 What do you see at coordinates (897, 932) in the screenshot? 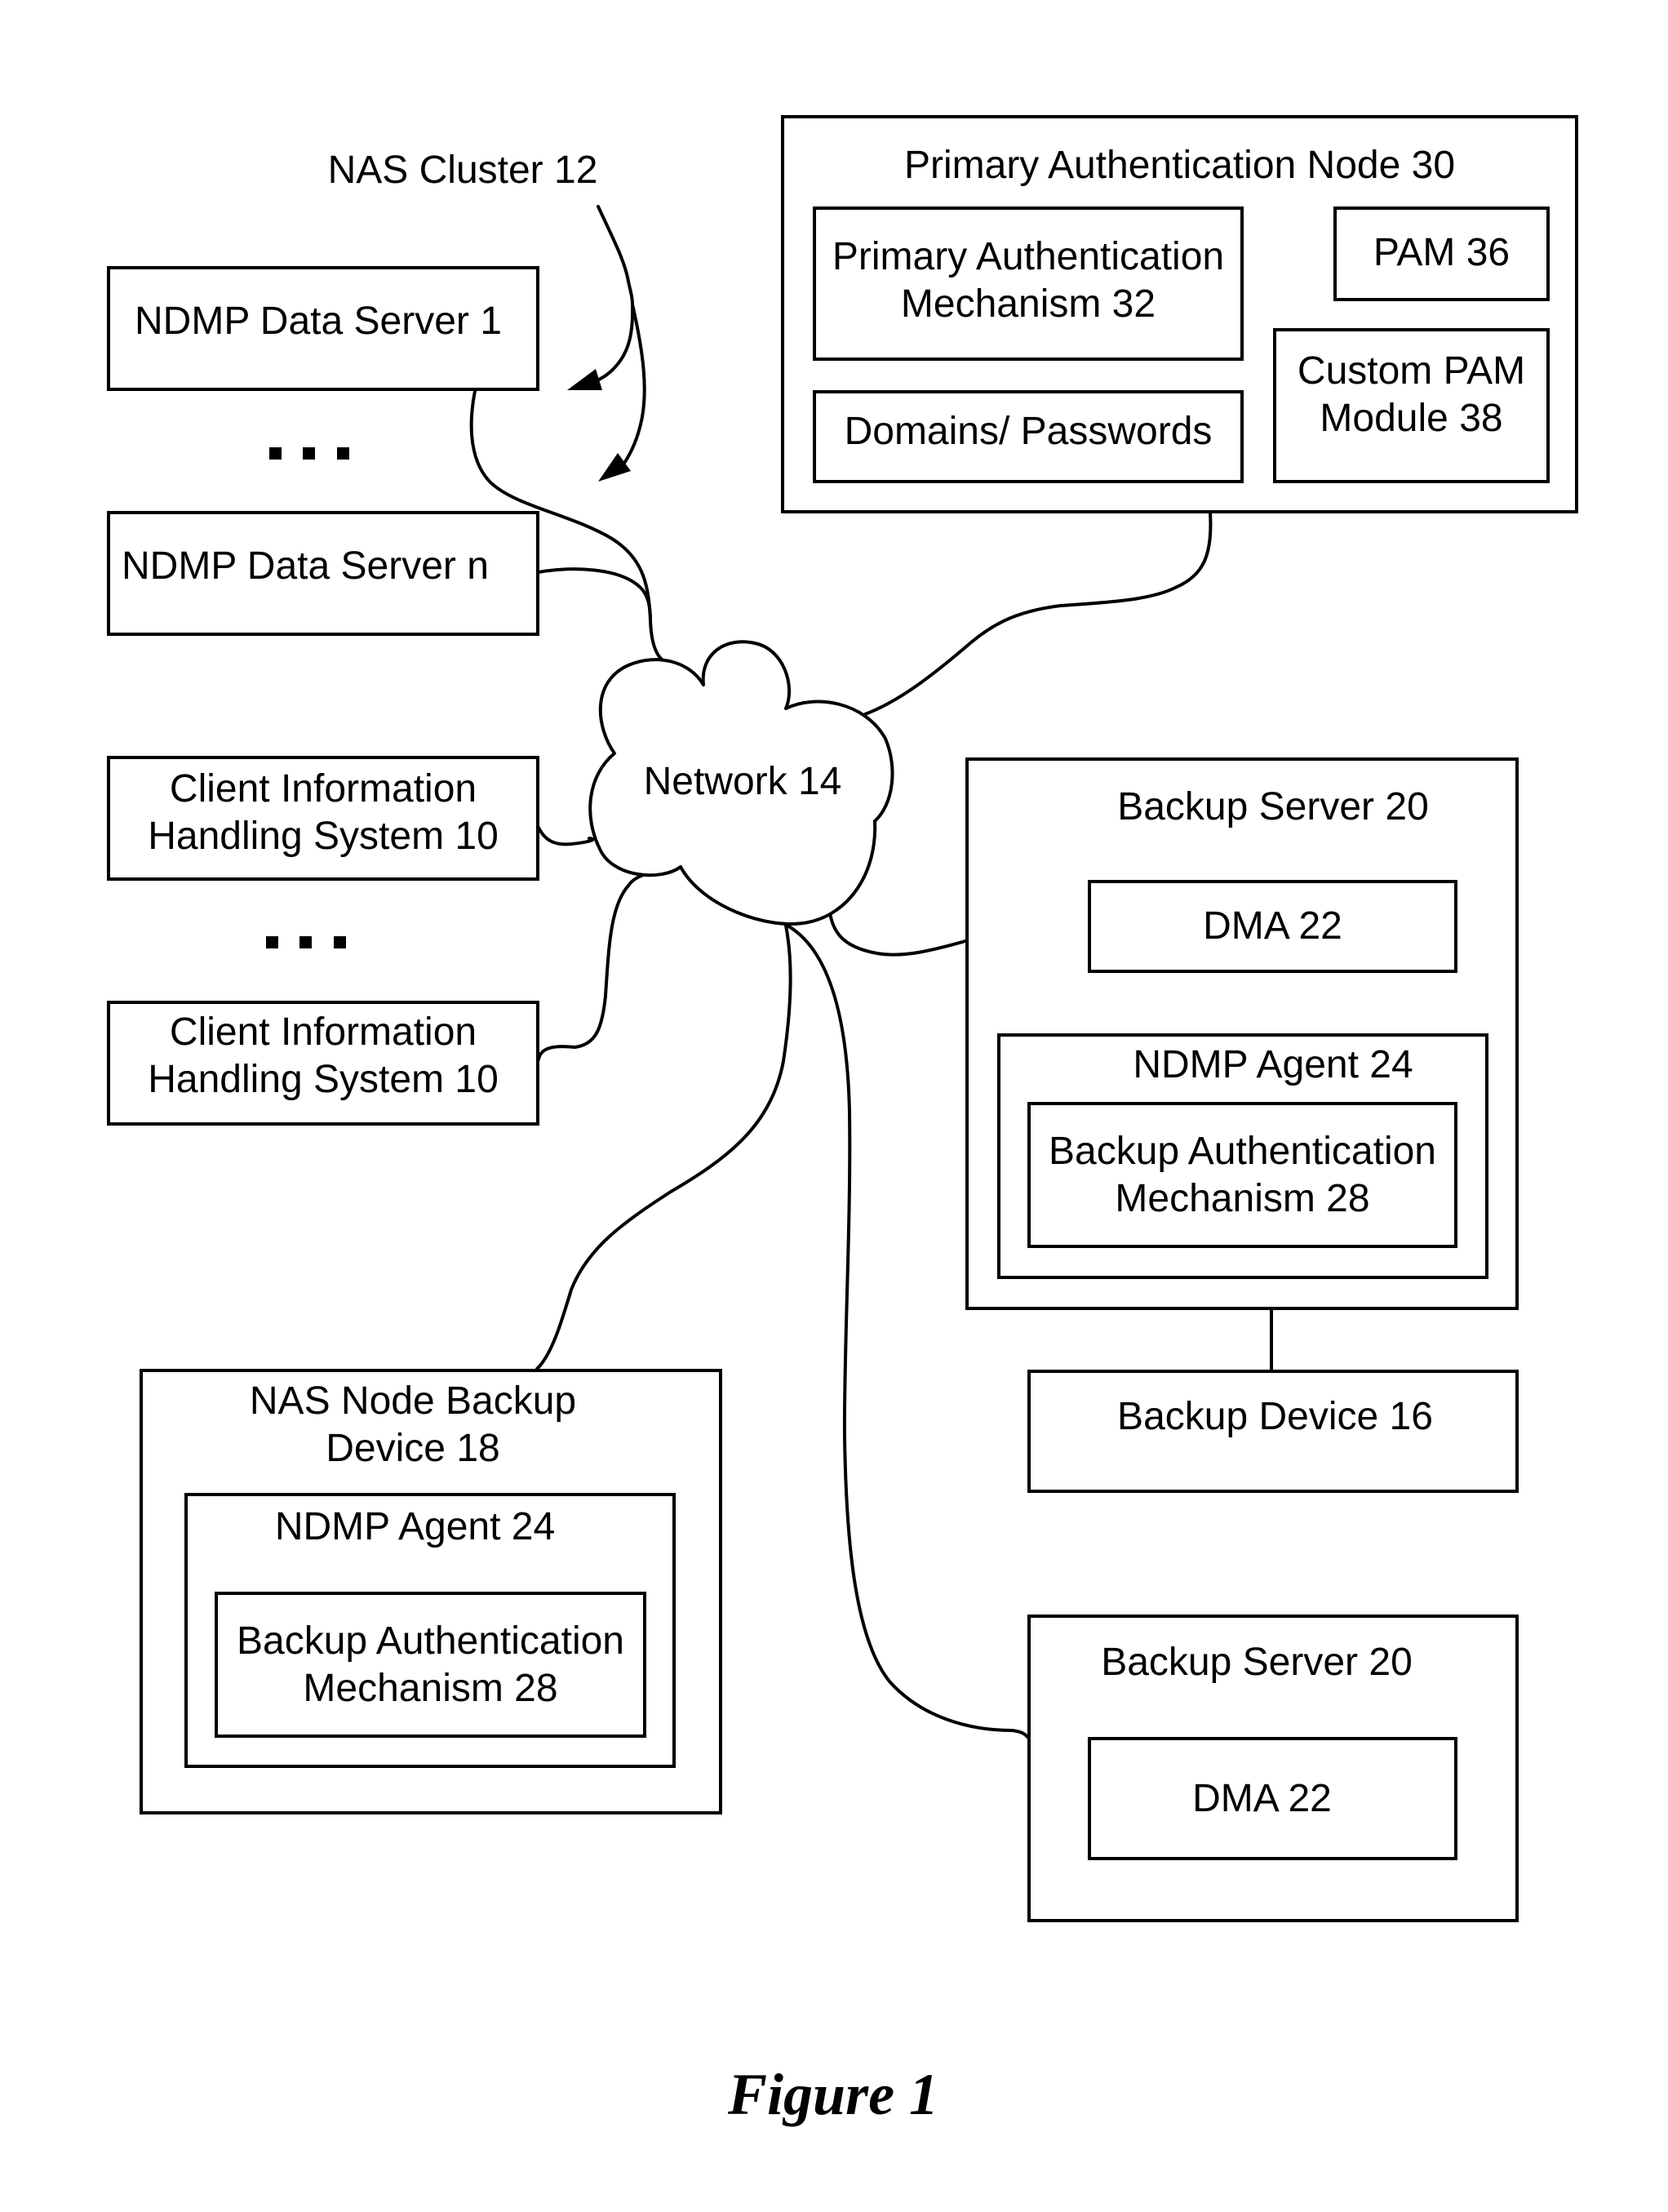
I see `link-backup-server-top-network` at bounding box center [897, 932].